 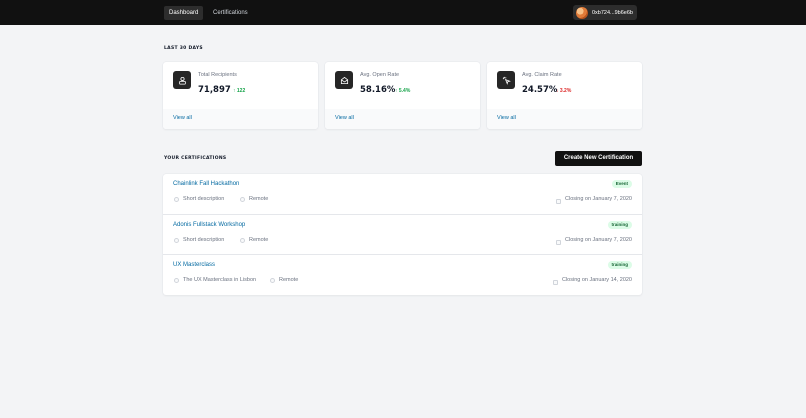 I want to click on certification-title-link: UX Masterclass, so click(x=194, y=265).